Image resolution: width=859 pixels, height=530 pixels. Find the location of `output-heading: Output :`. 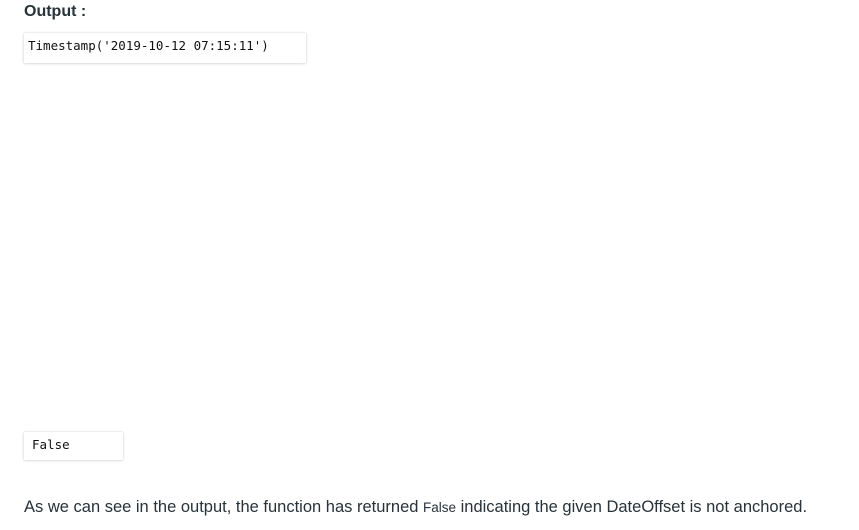

output-heading: Output : is located at coordinates (55, 11).